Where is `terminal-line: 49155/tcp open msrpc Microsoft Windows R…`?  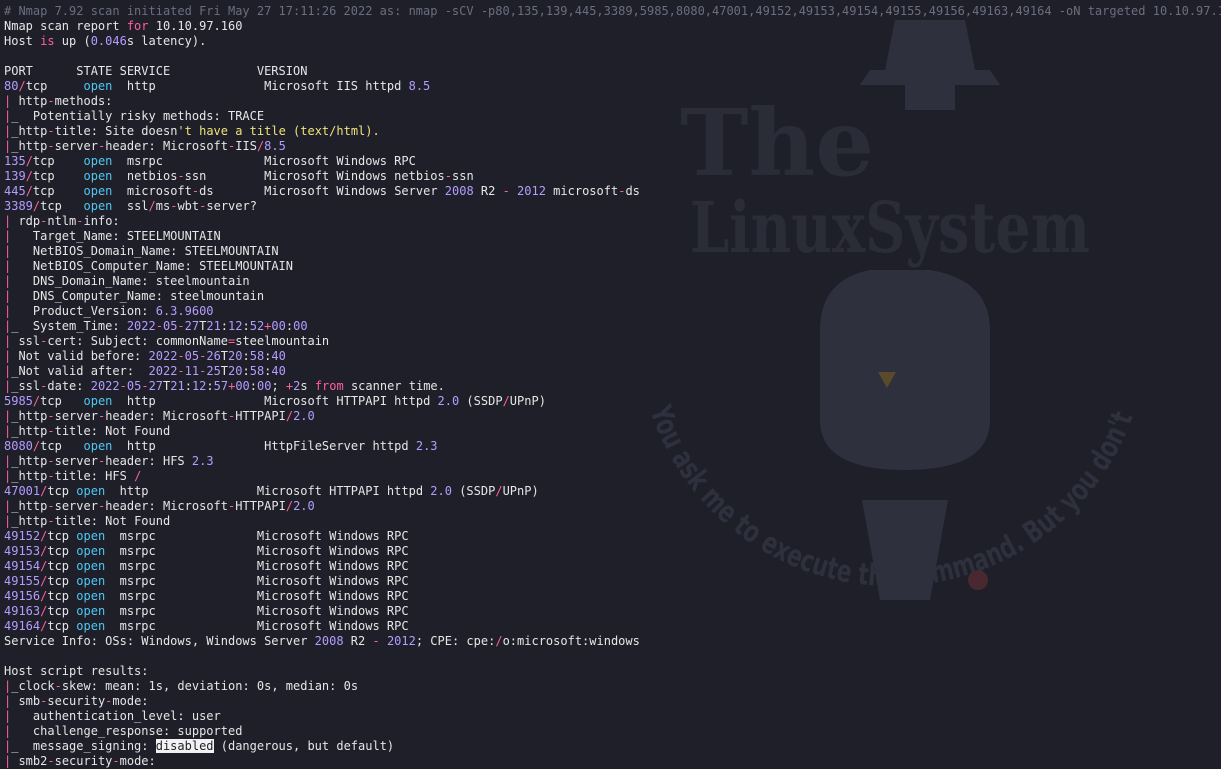
terminal-line: 49155/tcp open msrpc Microsoft Windows R… is located at coordinates (611, 581).